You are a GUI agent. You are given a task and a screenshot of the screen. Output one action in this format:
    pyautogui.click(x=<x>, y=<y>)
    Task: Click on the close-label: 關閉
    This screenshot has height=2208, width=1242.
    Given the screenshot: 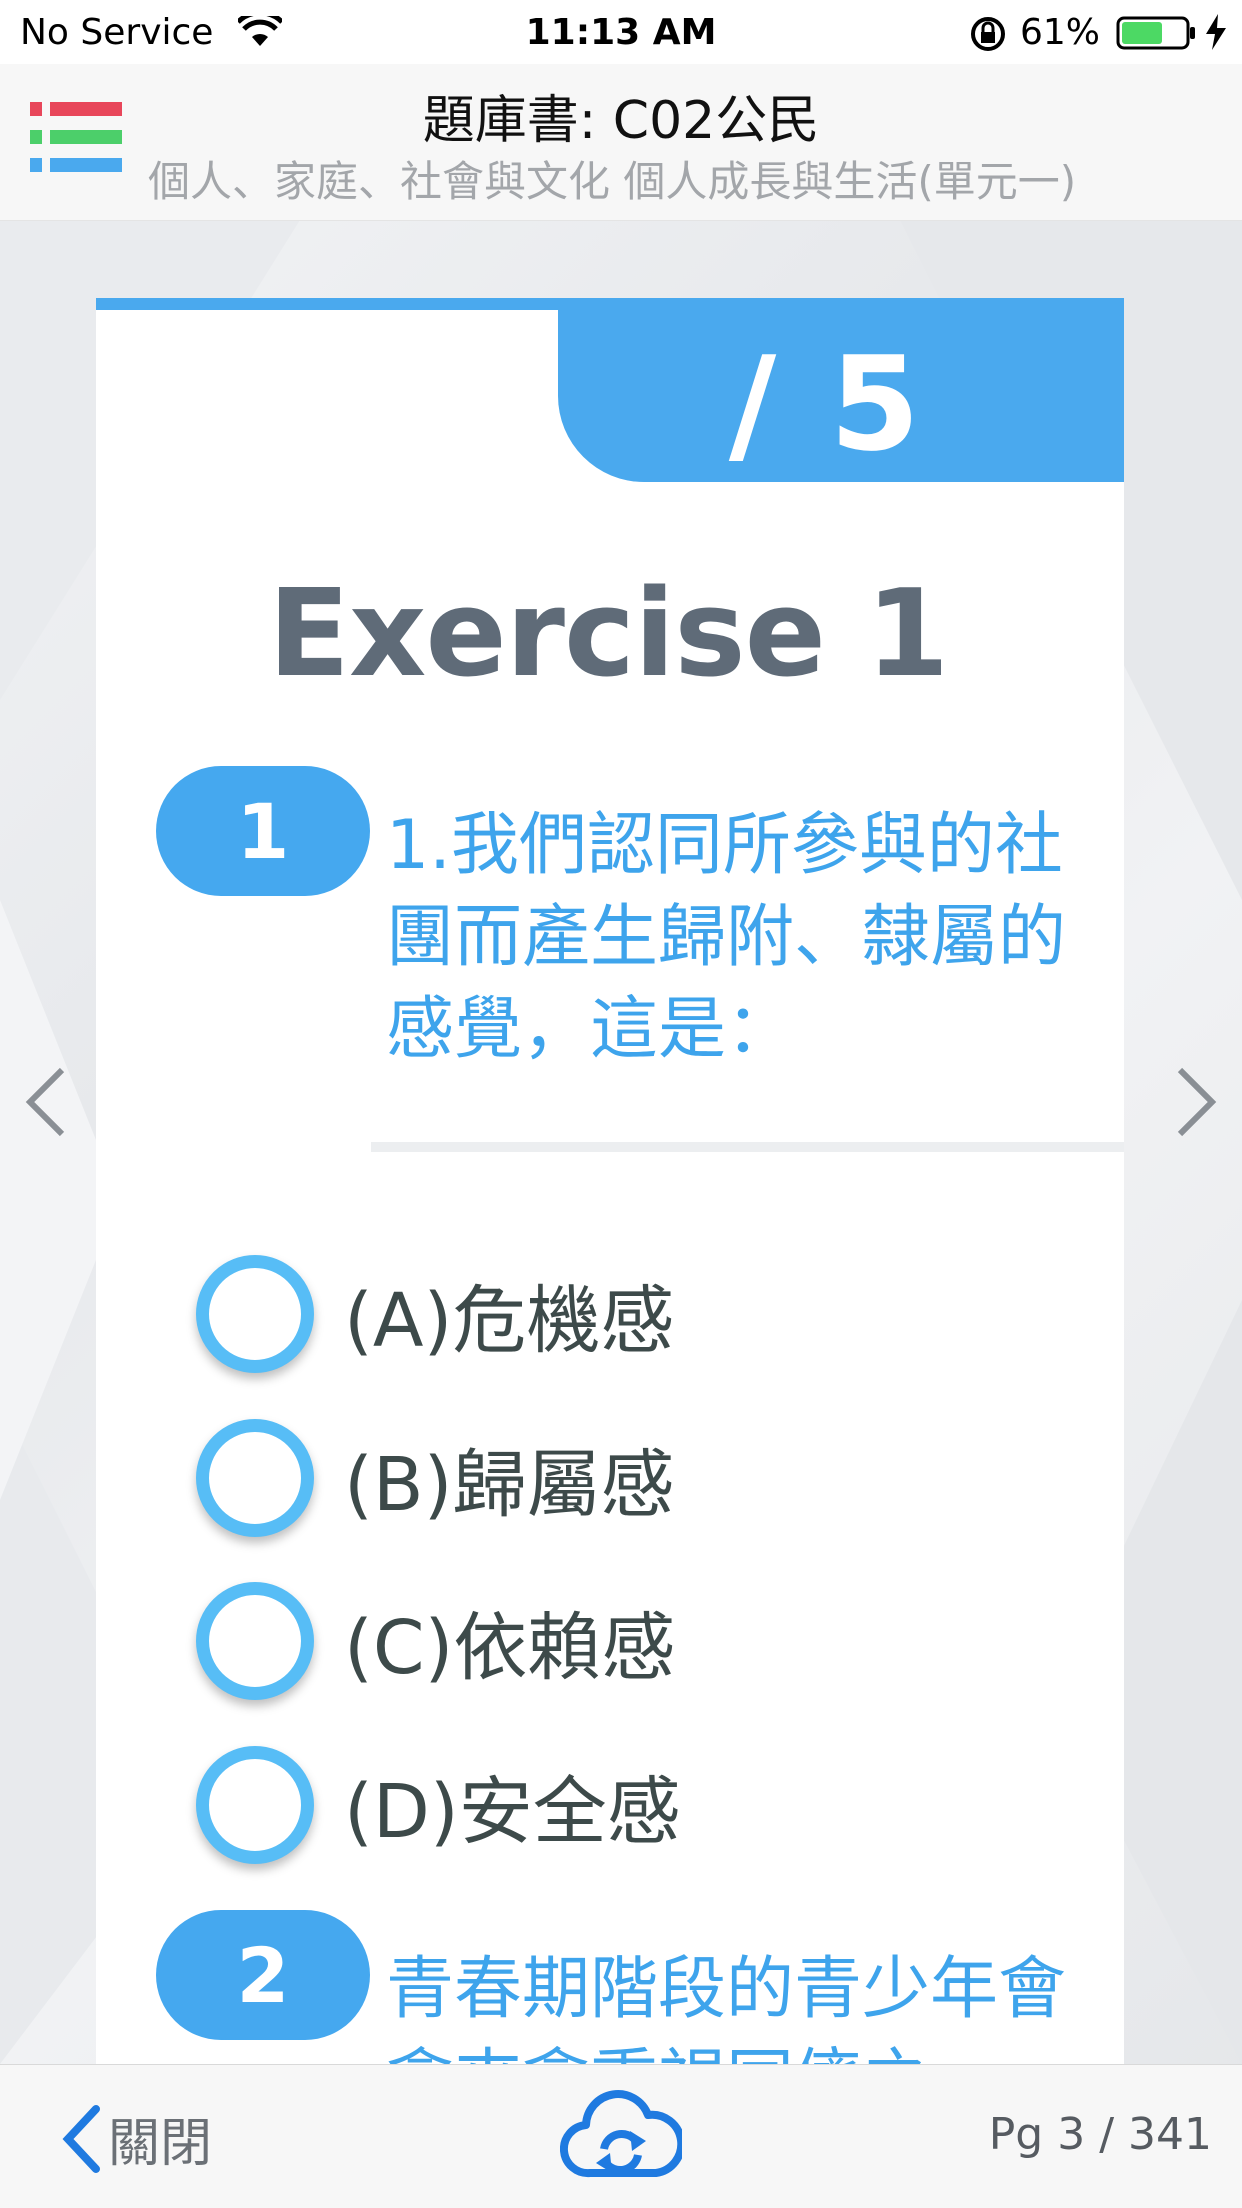 What is the action you would take?
    pyautogui.click(x=160, y=2144)
    